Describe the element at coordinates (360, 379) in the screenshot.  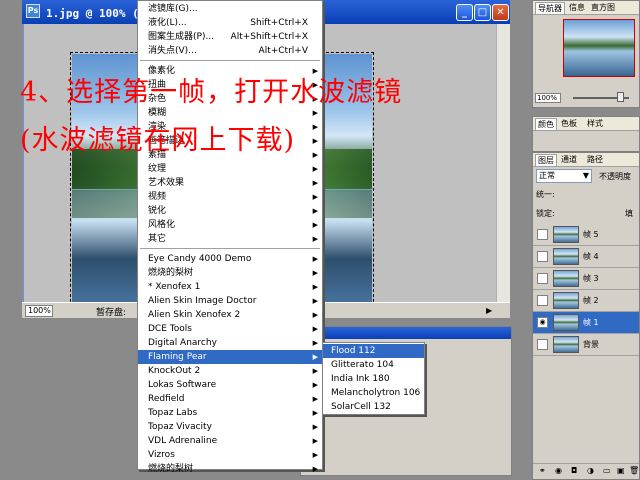
I see `submenu-item-label: India Ink 180` at that location.